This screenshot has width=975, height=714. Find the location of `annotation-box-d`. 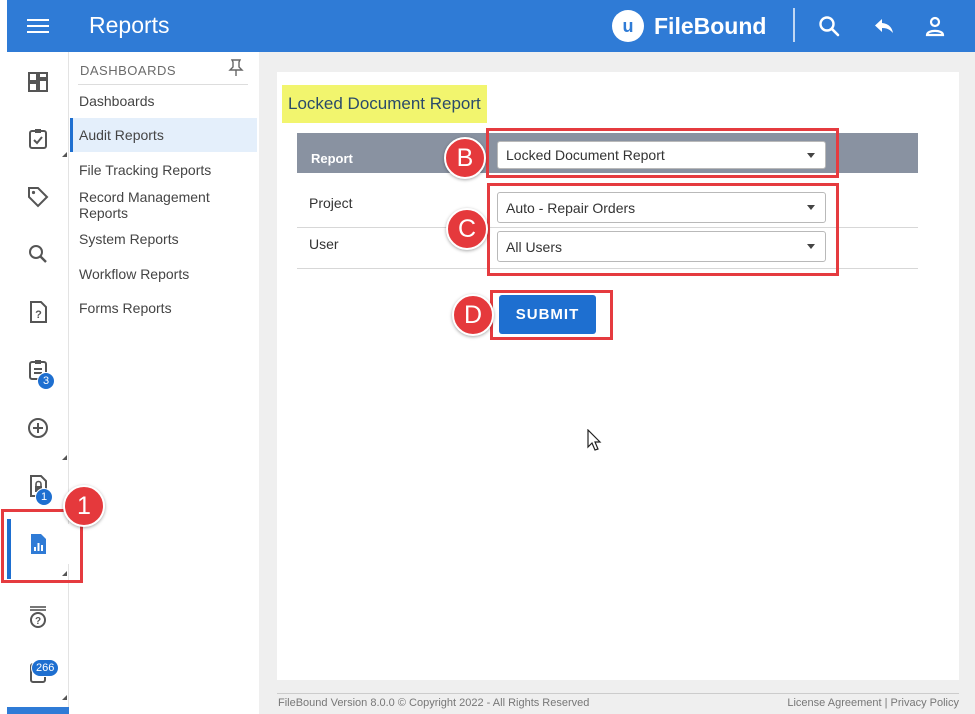

annotation-box-d is located at coordinates (551, 315).